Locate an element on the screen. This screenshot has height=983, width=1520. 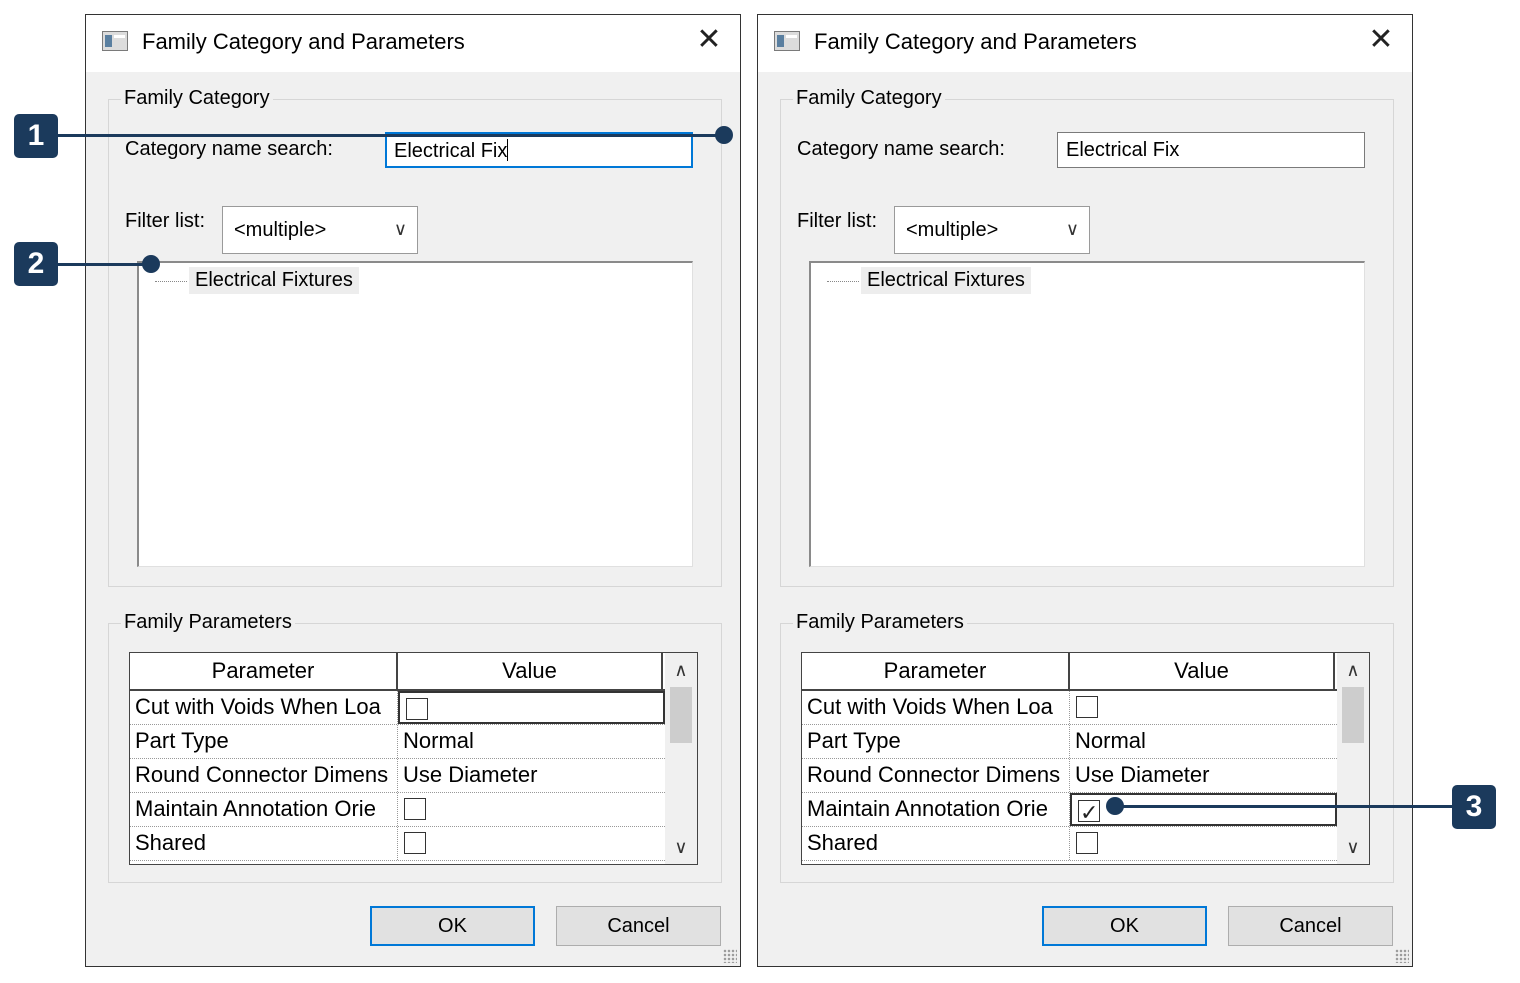
parameter-name: Maintain Annotation Orie is located at coordinates (264, 809).